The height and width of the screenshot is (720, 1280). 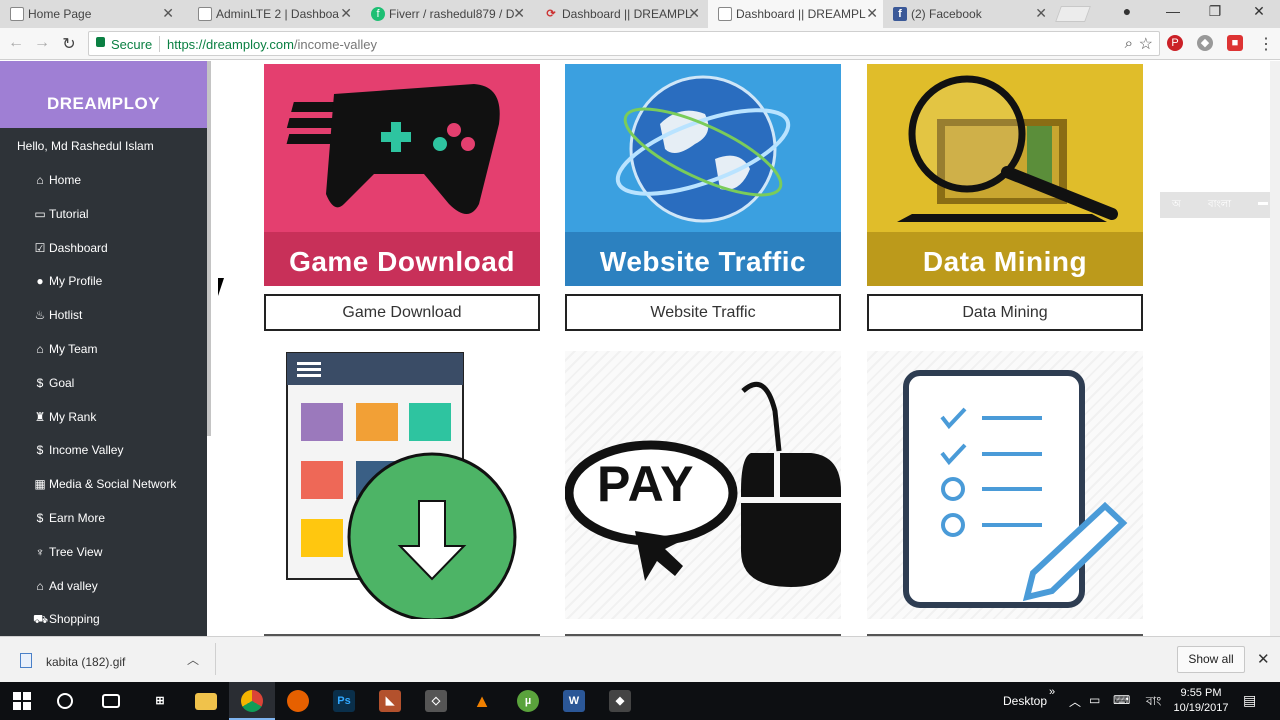 What do you see at coordinates (1275, 348) in the screenshot?
I see `page-scrollbar` at bounding box center [1275, 348].